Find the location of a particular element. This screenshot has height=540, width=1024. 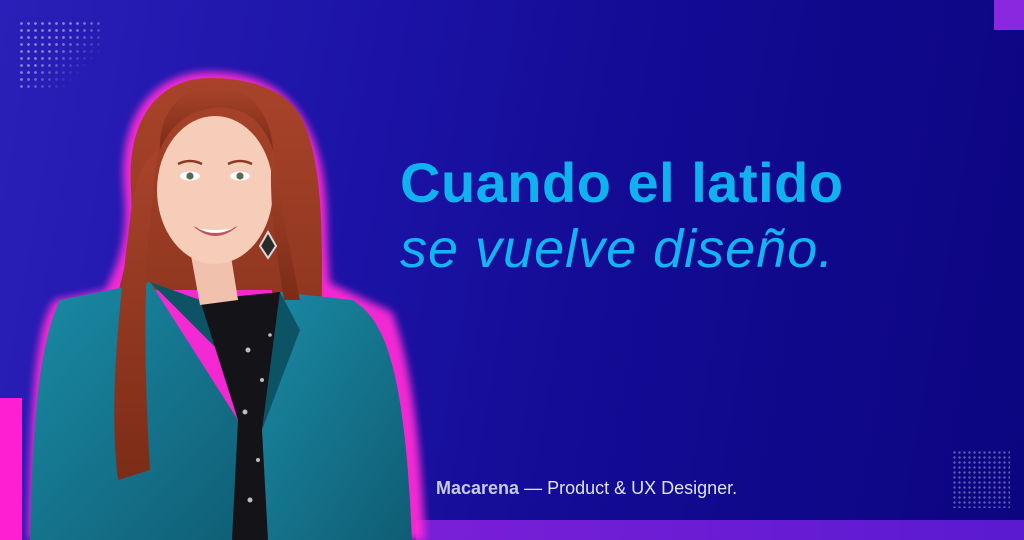

headline-line-1: Cuando el latido is located at coordinates (622, 182).